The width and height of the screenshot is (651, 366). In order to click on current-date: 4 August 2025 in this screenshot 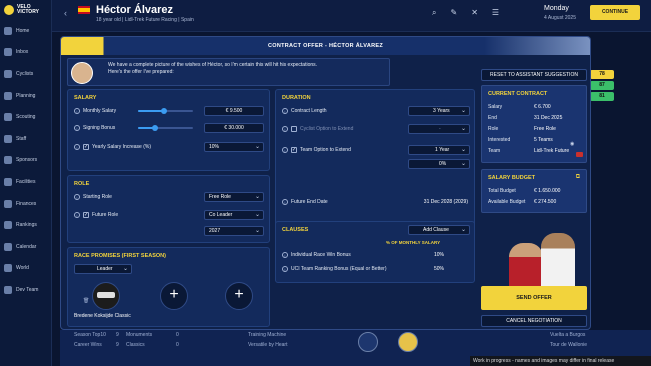, I will do `click(560, 18)`.